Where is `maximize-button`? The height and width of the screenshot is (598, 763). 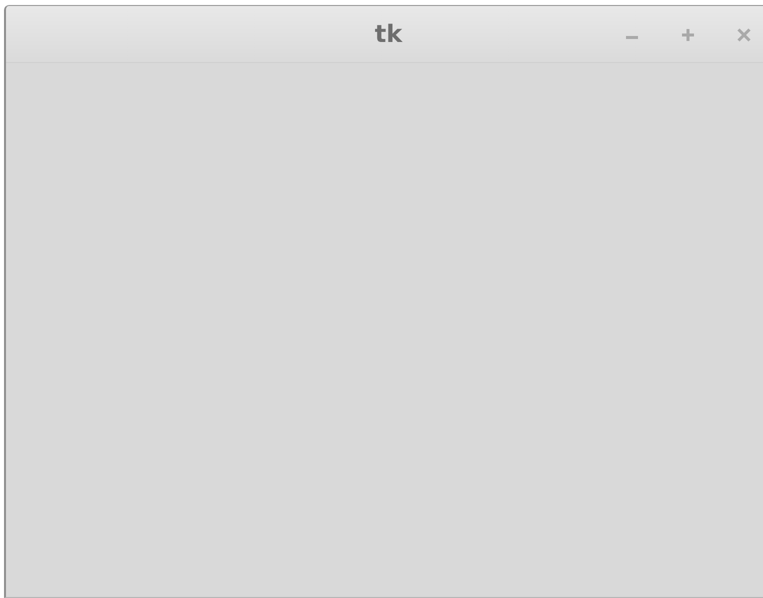
maximize-button is located at coordinates (688, 35).